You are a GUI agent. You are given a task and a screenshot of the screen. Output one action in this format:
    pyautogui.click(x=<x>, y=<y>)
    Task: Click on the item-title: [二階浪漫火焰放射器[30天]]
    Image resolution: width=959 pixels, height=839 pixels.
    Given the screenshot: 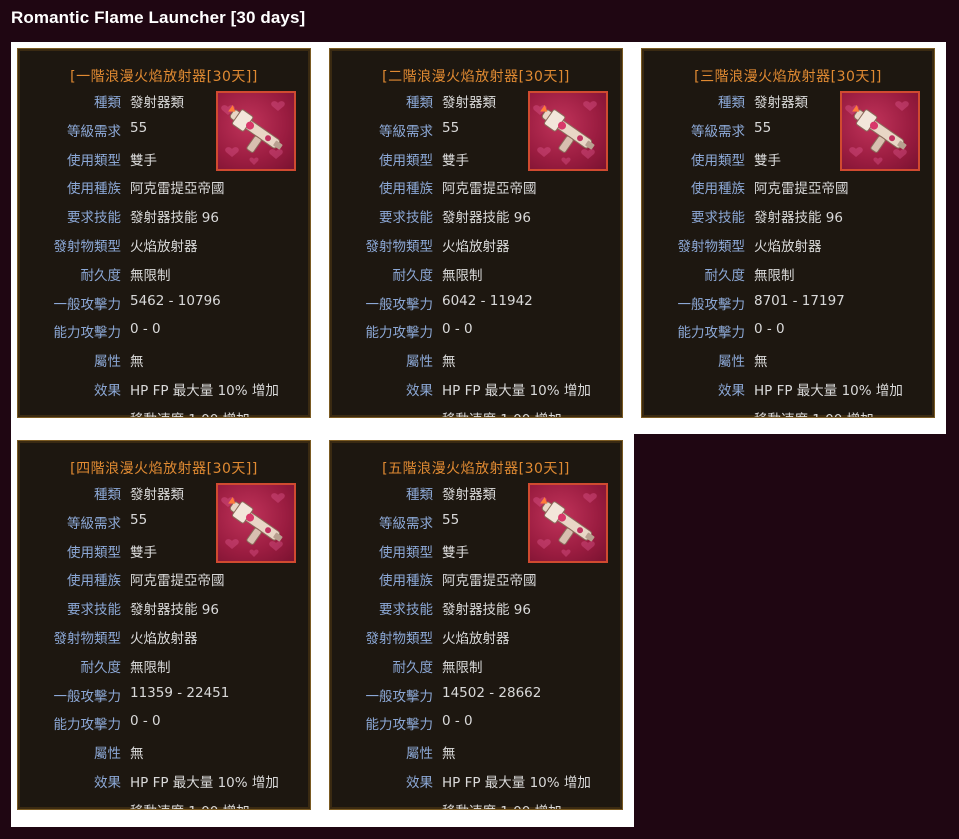 What is the action you would take?
    pyautogui.click(x=476, y=77)
    